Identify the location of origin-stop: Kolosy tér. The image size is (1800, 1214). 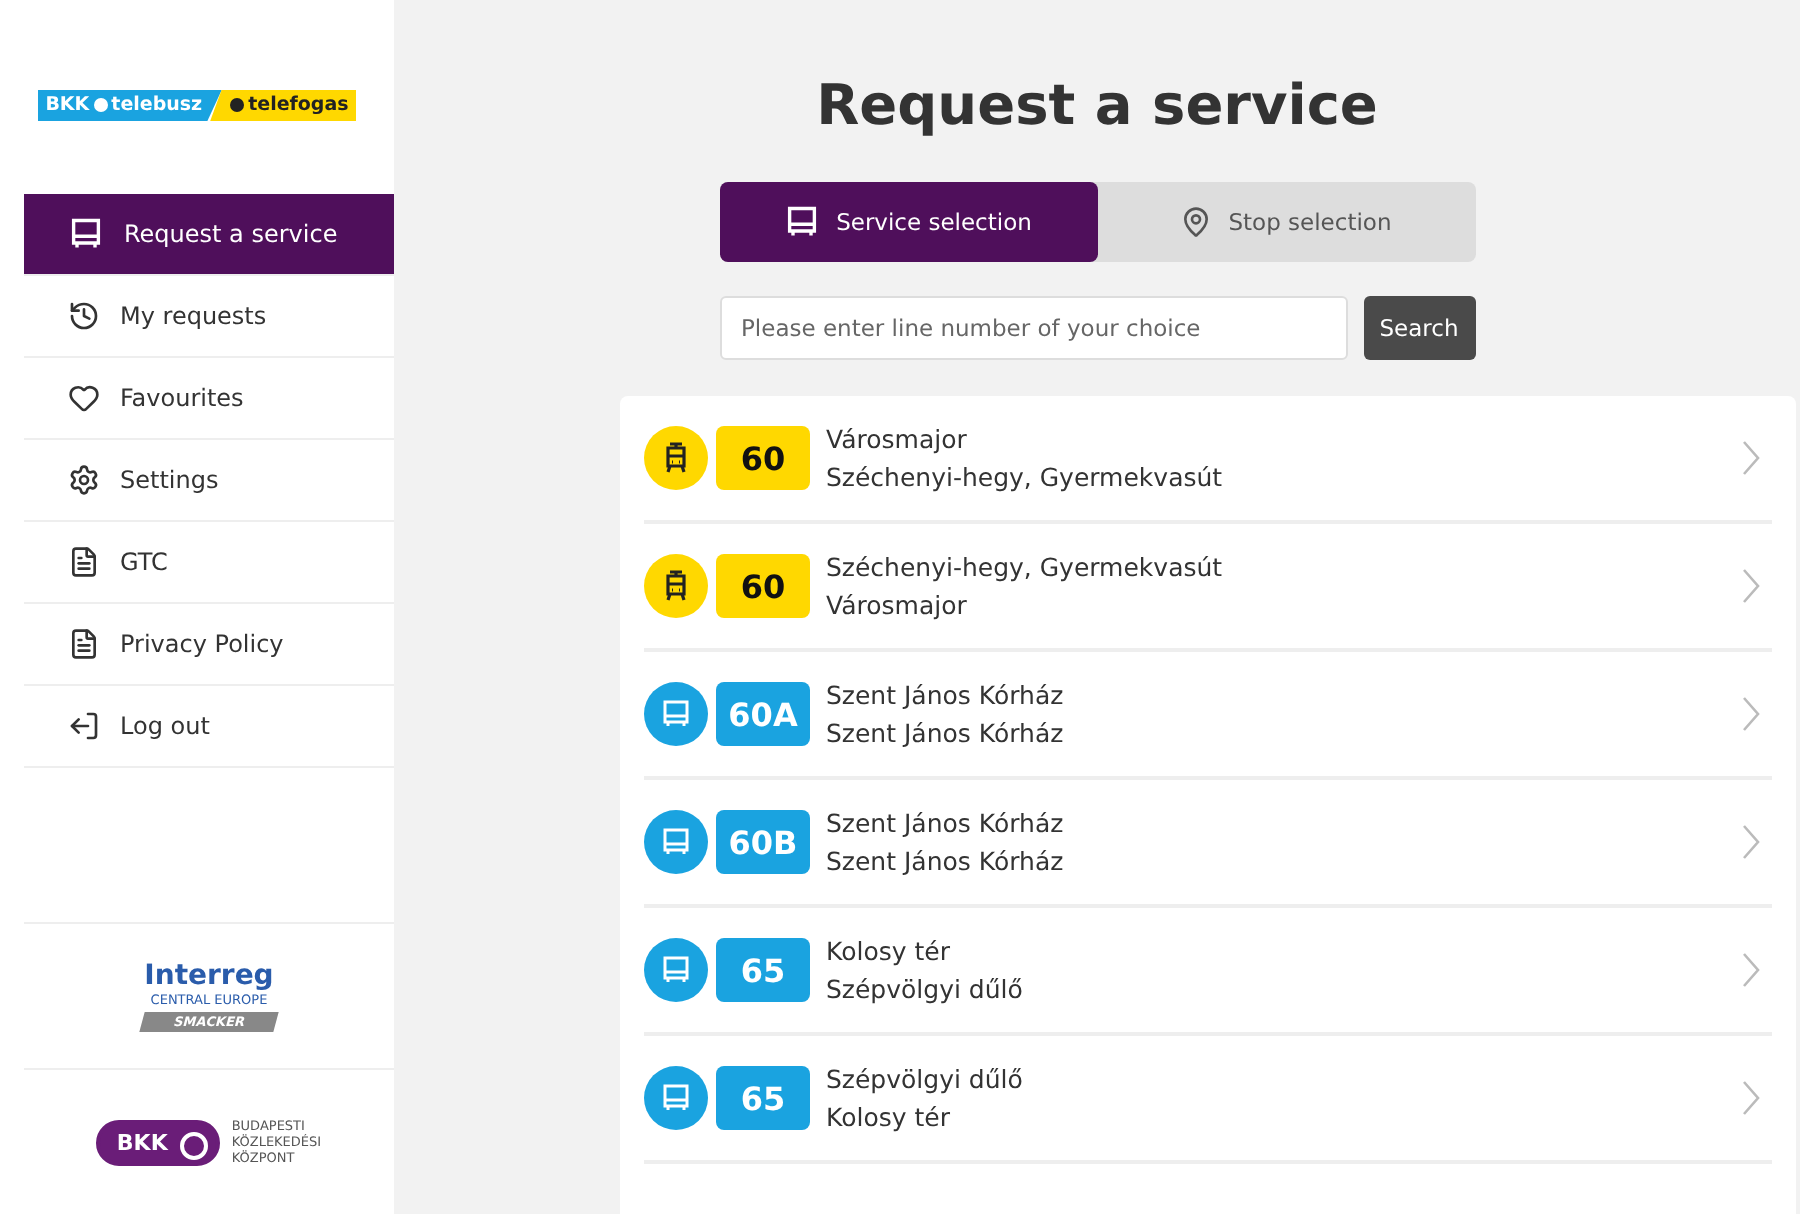
(889, 952).